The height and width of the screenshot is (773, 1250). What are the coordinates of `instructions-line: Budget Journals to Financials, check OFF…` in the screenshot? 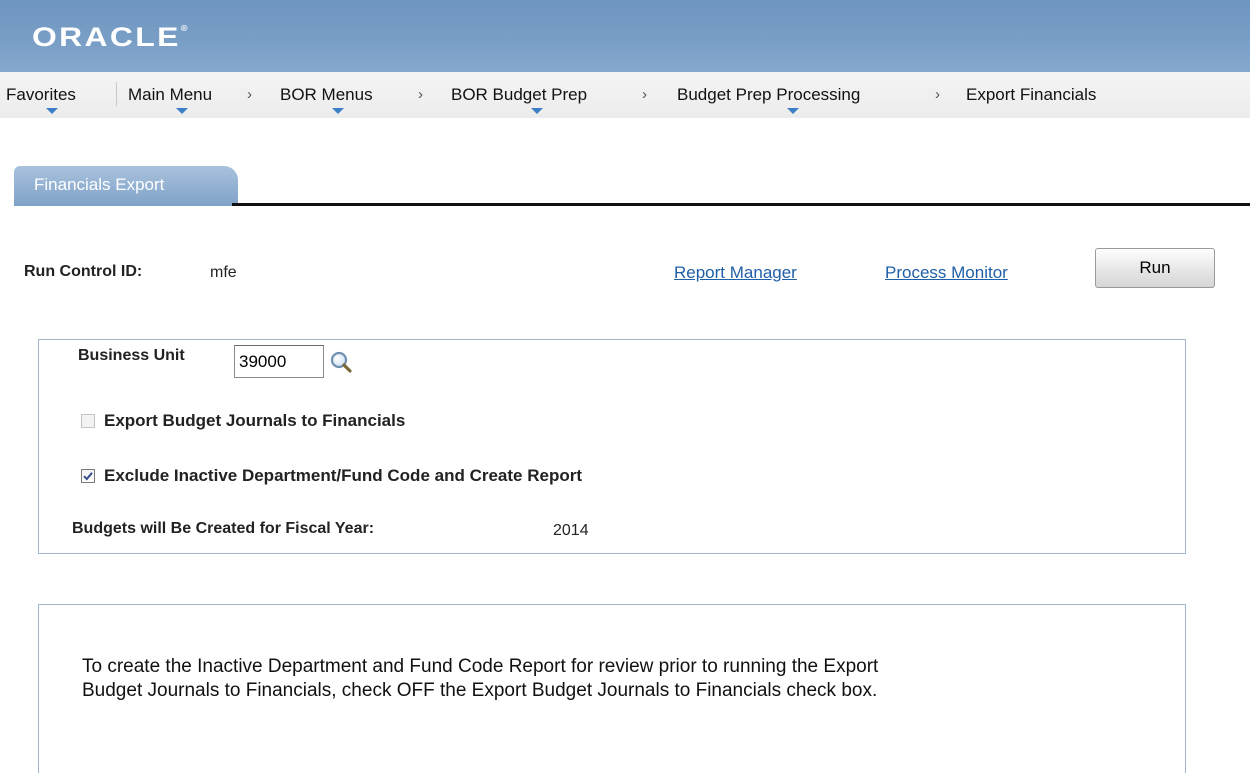 It's located at (480, 690).